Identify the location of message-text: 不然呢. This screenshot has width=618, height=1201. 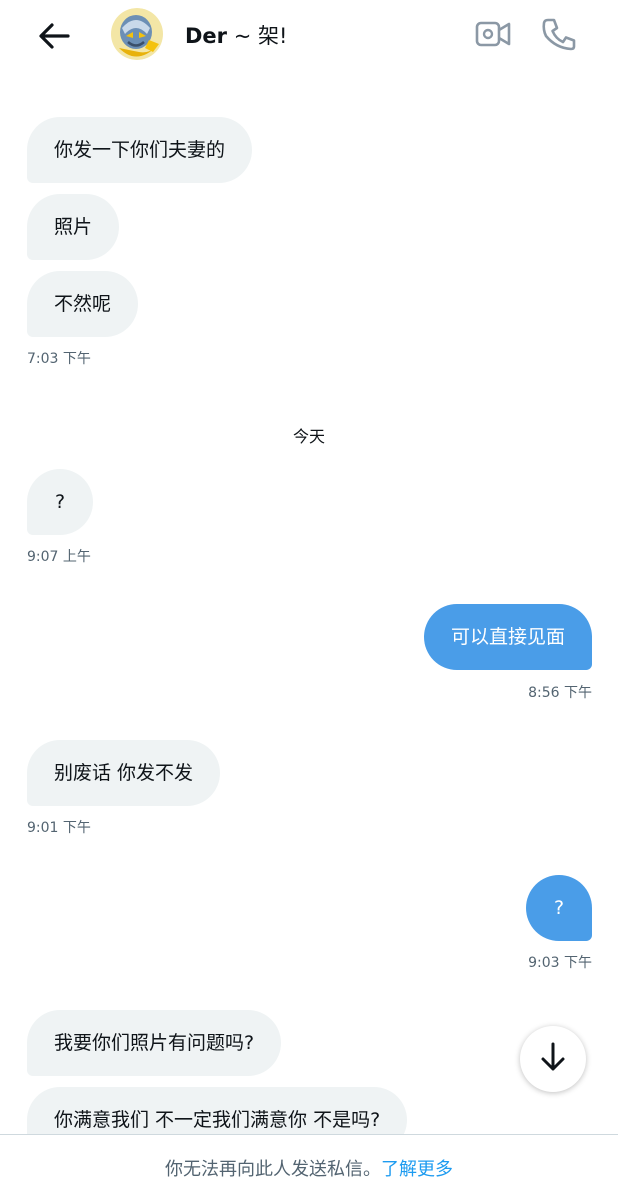
(83, 304).